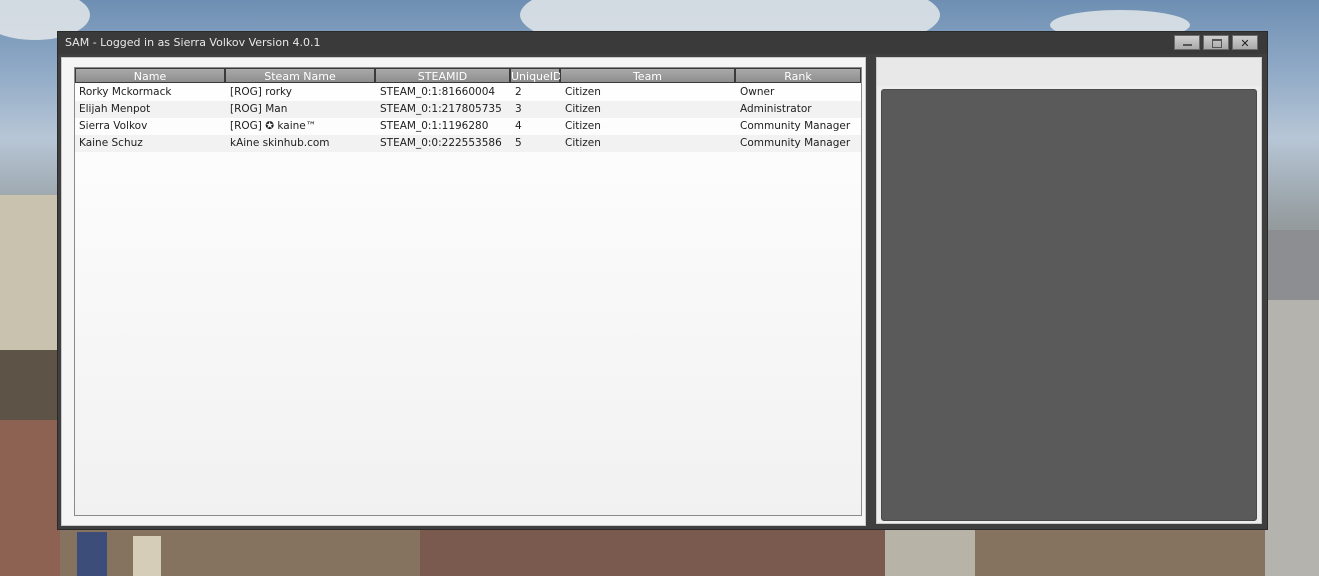  Describe the element at coordinates (441, 143) in the screenshot. I see `cell-steamid: STEAM_0:0:222553586` at that location.